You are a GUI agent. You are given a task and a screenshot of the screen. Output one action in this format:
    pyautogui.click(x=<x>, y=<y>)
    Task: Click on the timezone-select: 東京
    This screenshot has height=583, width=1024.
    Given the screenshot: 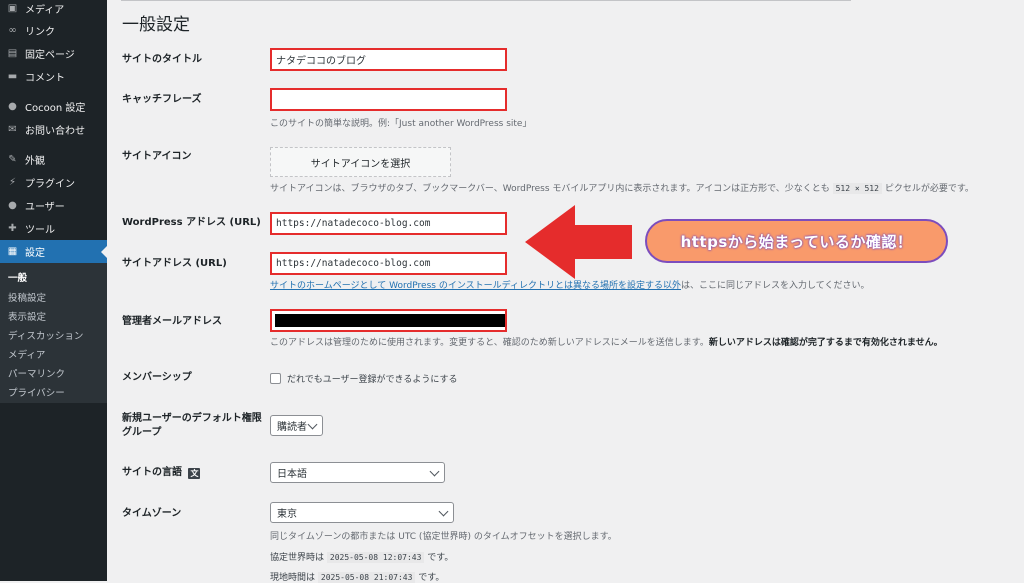 What is the action you would take?
    pyautogui.click(x=362, y=512)
    